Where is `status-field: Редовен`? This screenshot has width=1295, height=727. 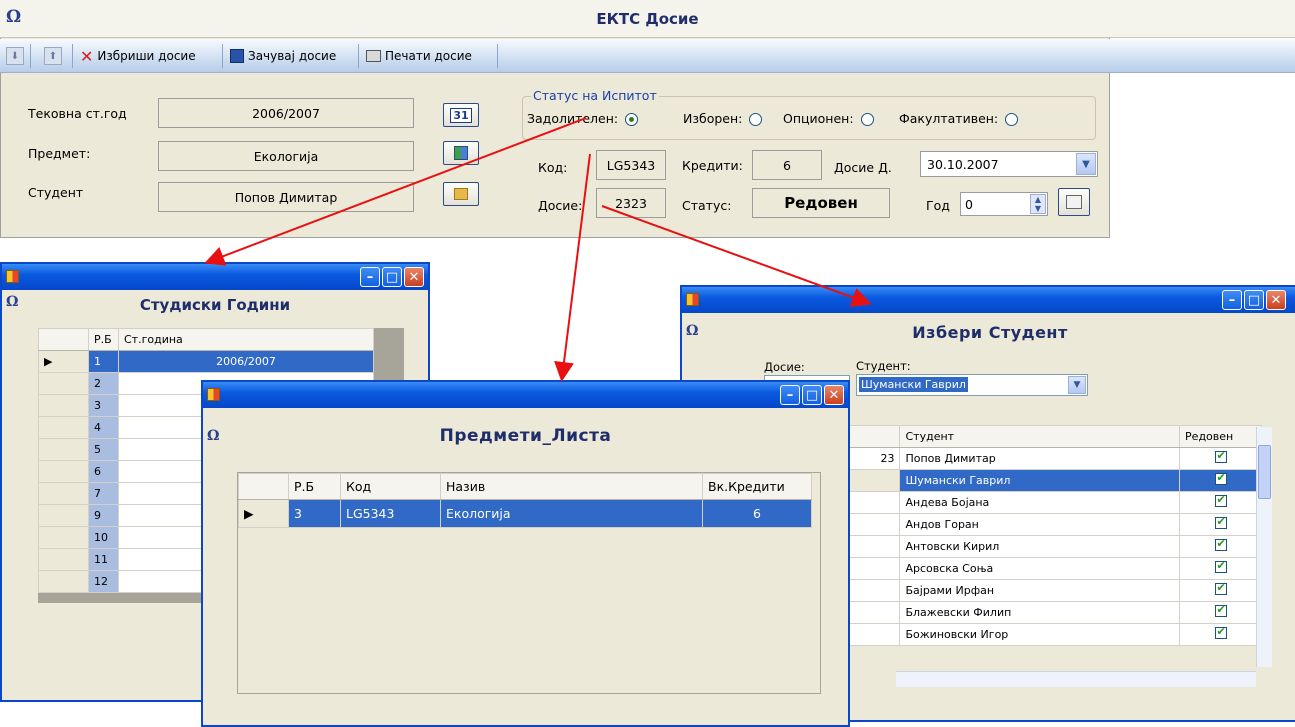
status-field: Редовен is located at coordinates (821, 203).